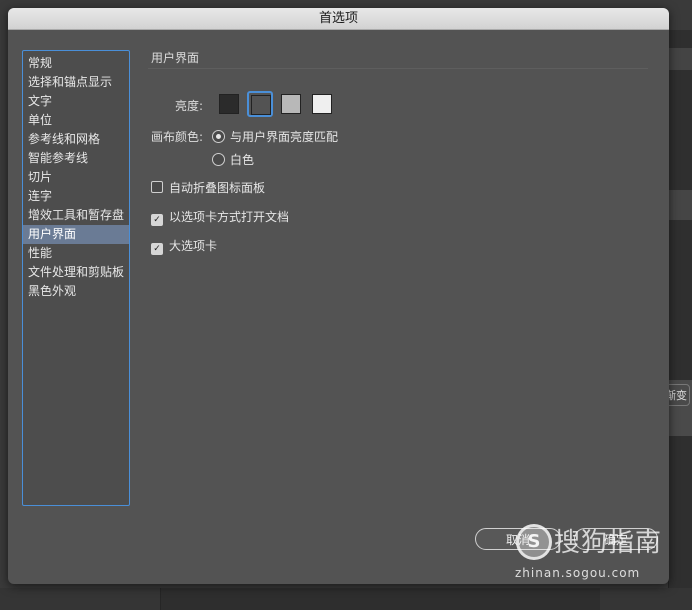 The image size is (692, 610). What do you see at coordinates (680, 320) in the screenshot?
I see `background-right-panel` at bounding box center [680, 320].